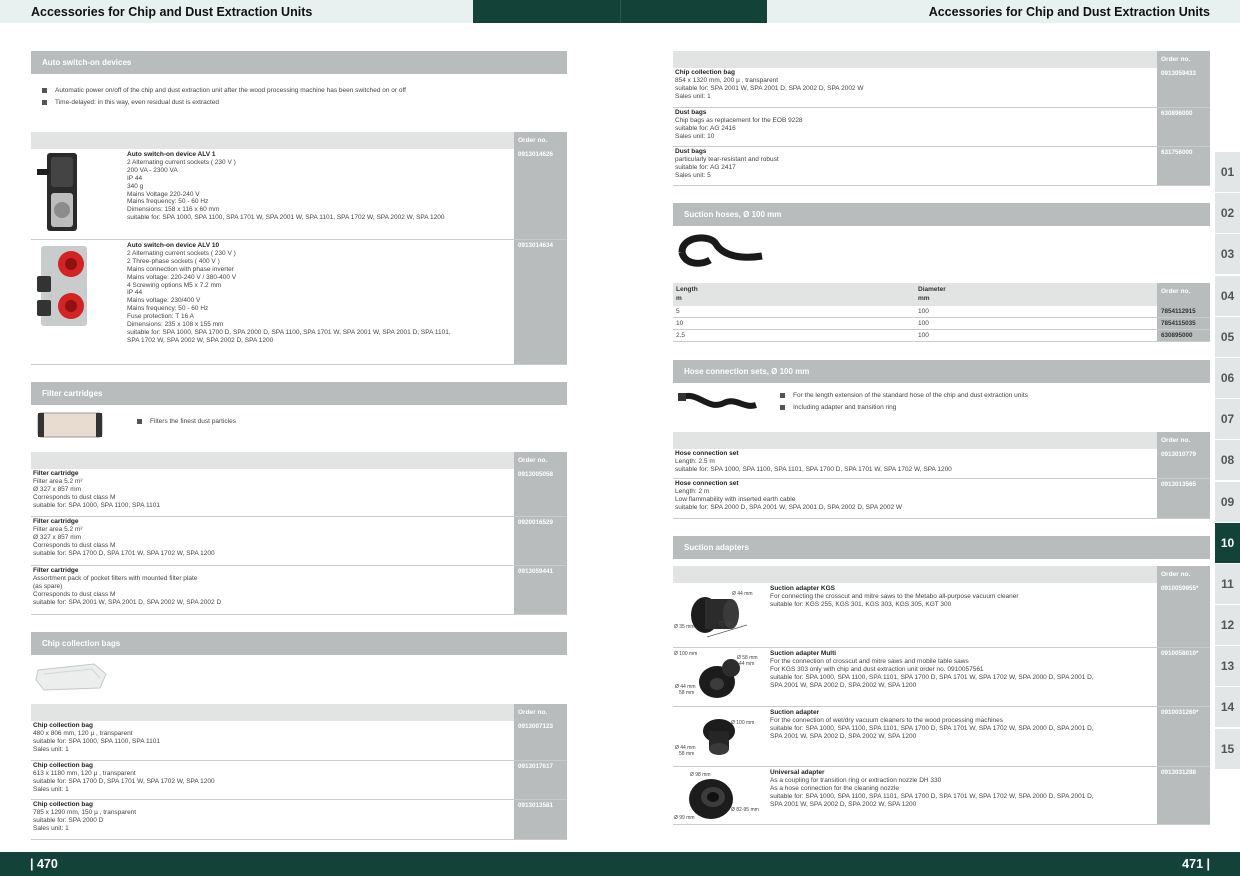  I want to click on order-number: 0913010779, so click(1183, 463).